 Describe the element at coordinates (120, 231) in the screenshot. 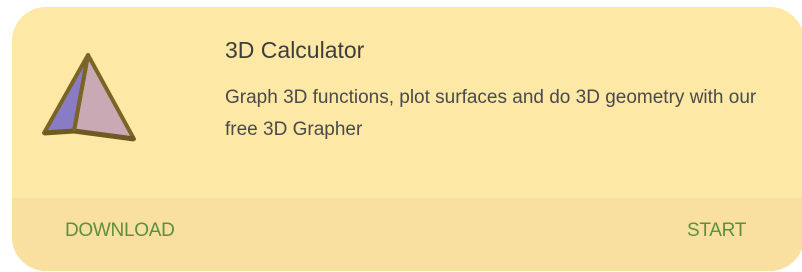

I see `download-button: DOWNLOAD` at that location.